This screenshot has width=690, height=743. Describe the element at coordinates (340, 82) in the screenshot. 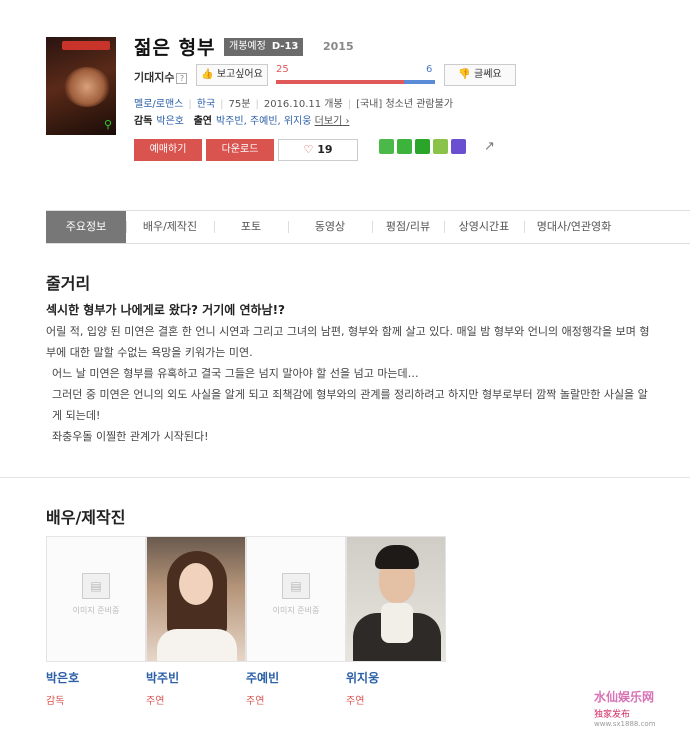

I see `gauge-fill` at that location.